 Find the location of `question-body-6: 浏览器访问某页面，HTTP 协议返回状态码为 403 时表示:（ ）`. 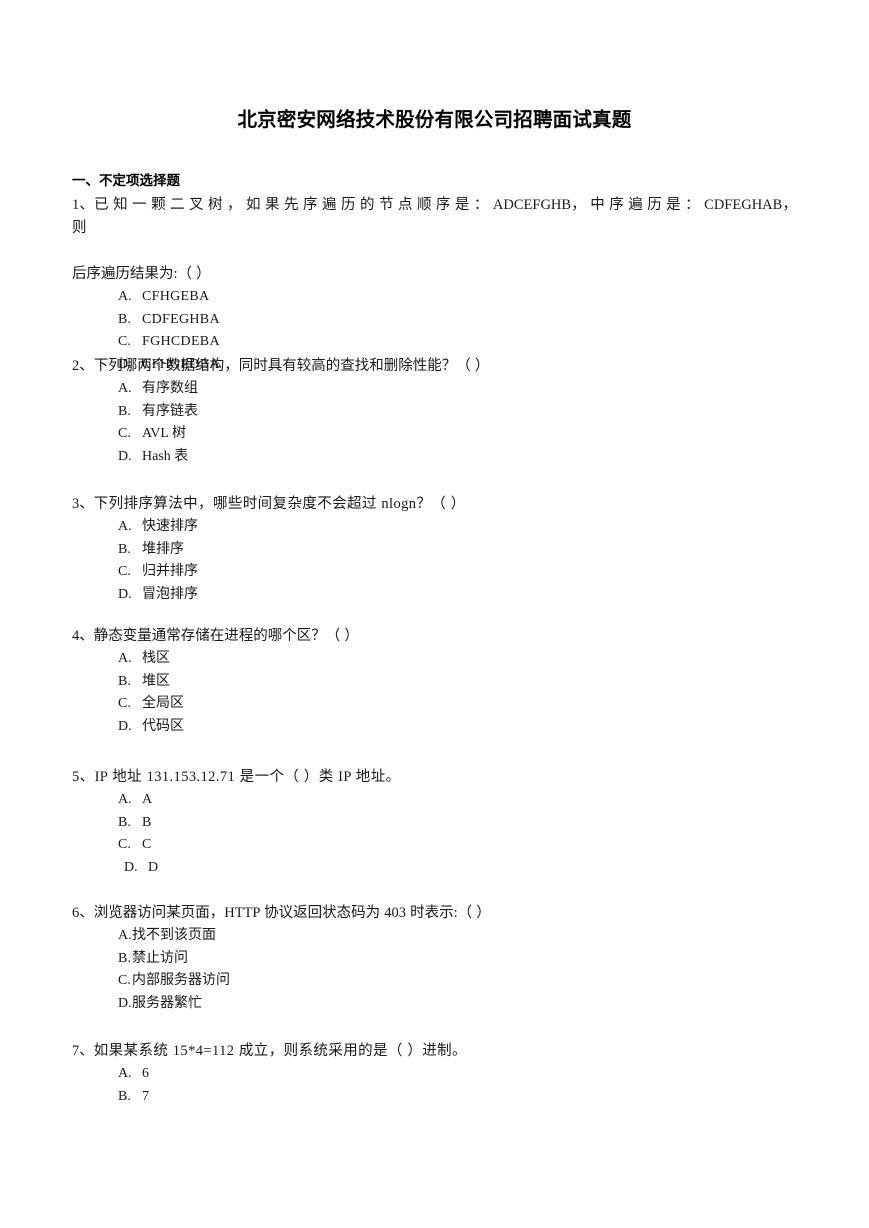

question-body-6: 浏览器访问某页面，HTTP 协议返回状态码为 403 时表示:（ ） is located at coordinates (292, 913).